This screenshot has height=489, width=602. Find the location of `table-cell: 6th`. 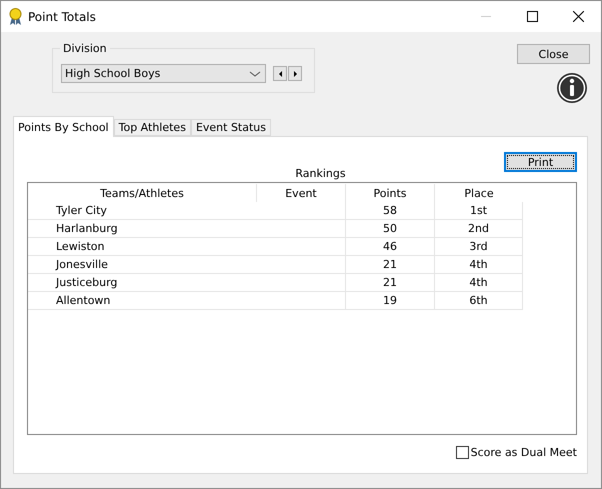

table-cell: 6th is located at coordinates (479, 301).